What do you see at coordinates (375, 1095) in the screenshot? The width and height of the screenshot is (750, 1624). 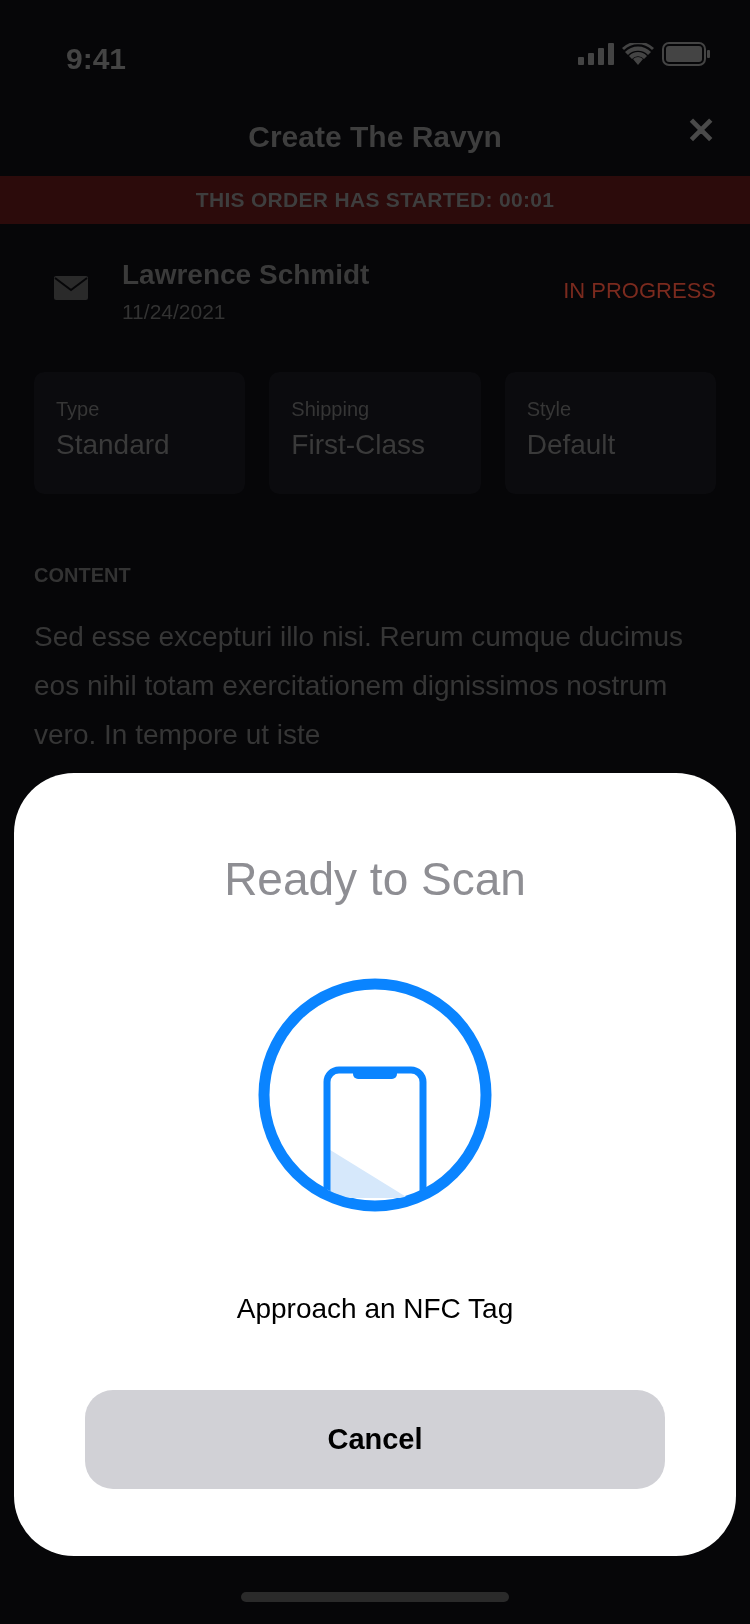 I see `phone-scan-icon` at bounding box center [375, 1095].